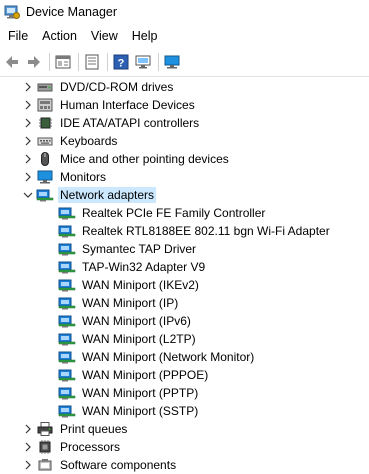 The height and width of the screenshot is (474, 369). Describe the element at coordinates (28, 195) in the screenshot. I see `chevron-down-icon` at that location.